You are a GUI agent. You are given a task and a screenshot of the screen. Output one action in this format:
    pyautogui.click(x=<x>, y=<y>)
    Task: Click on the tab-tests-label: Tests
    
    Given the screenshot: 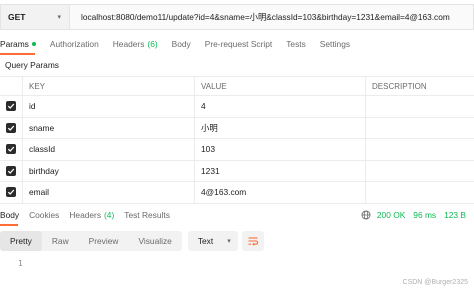 What is the action you would take?
    pyautogui.click(x=296, y=44)
    